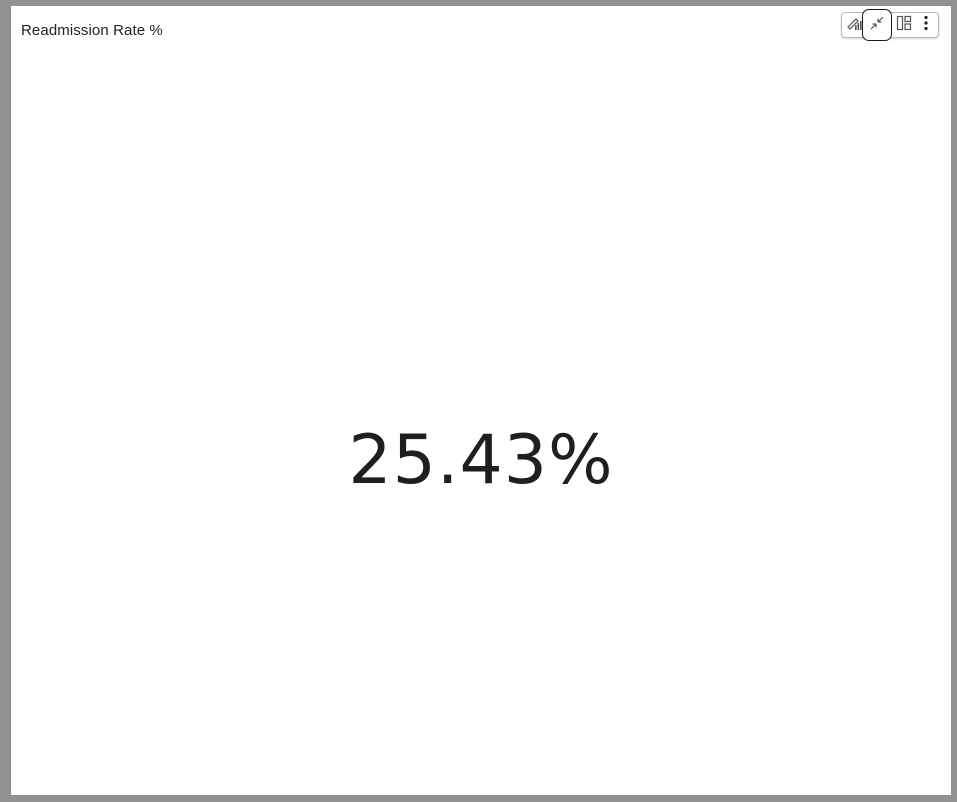 The width and height of the screenshot is (957, 802). I want to click on layout-icon, so click(904, 25).